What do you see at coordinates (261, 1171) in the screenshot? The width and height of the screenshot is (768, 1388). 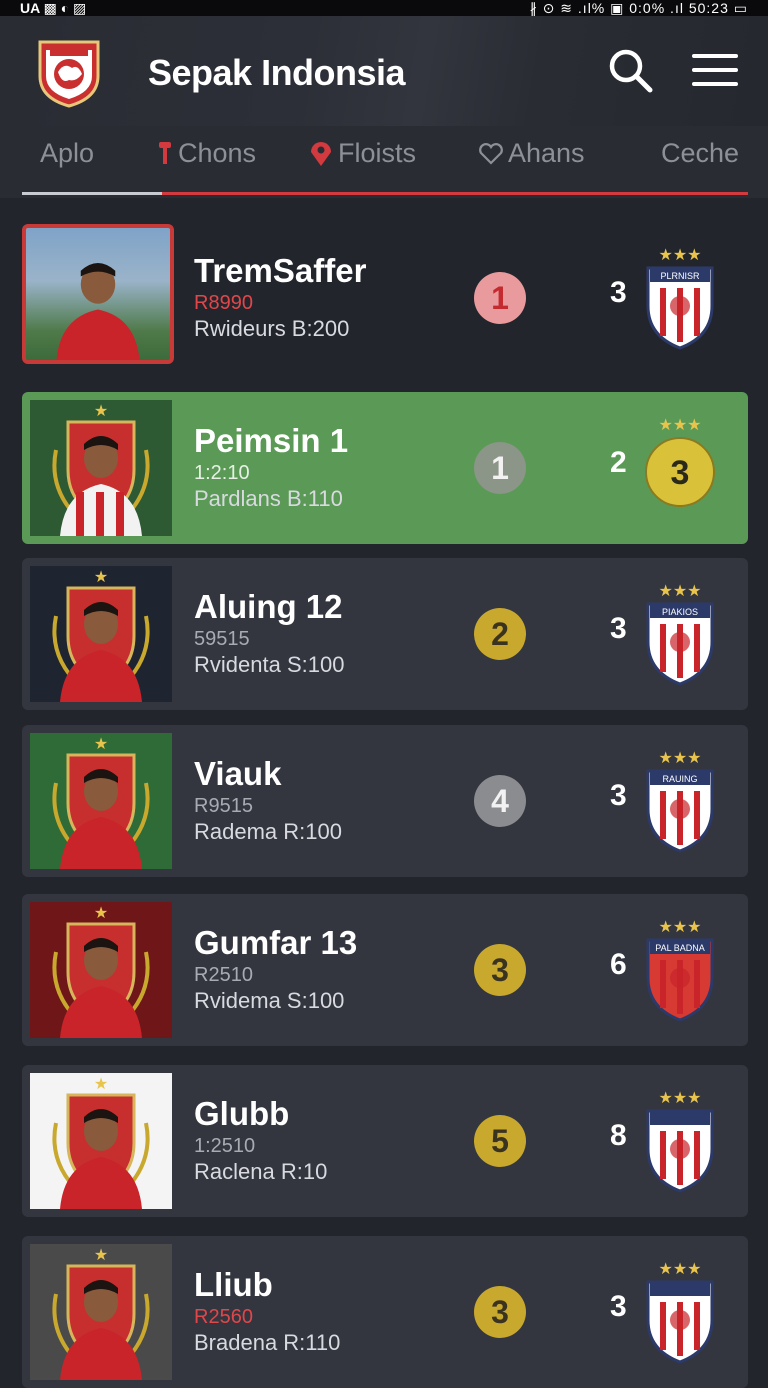 I see `player-stats: Raclena R:10` at bounding box center [261, 1171].